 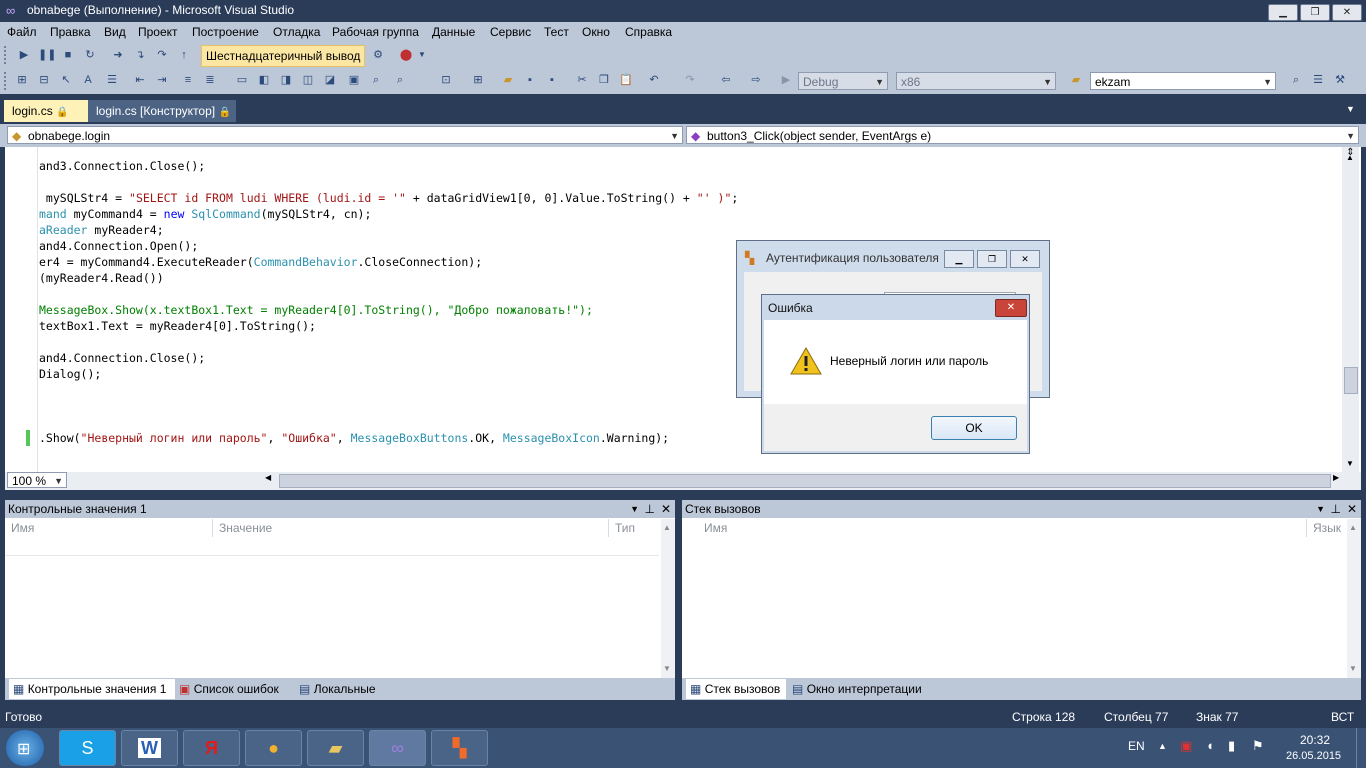 What do you see at coordinates (736, 689) in the screenshot?
I see `tab-call-stack: ▦ Стек вызовов` at bounding box center [736, 689].